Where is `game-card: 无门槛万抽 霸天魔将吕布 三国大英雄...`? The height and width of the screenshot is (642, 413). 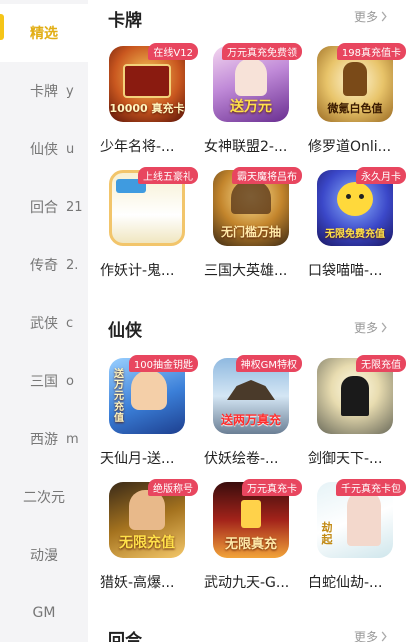
game-card: 无门槛万抽 霸天魔将吕布 三国大英雄... is located at coordinates (253, 223).